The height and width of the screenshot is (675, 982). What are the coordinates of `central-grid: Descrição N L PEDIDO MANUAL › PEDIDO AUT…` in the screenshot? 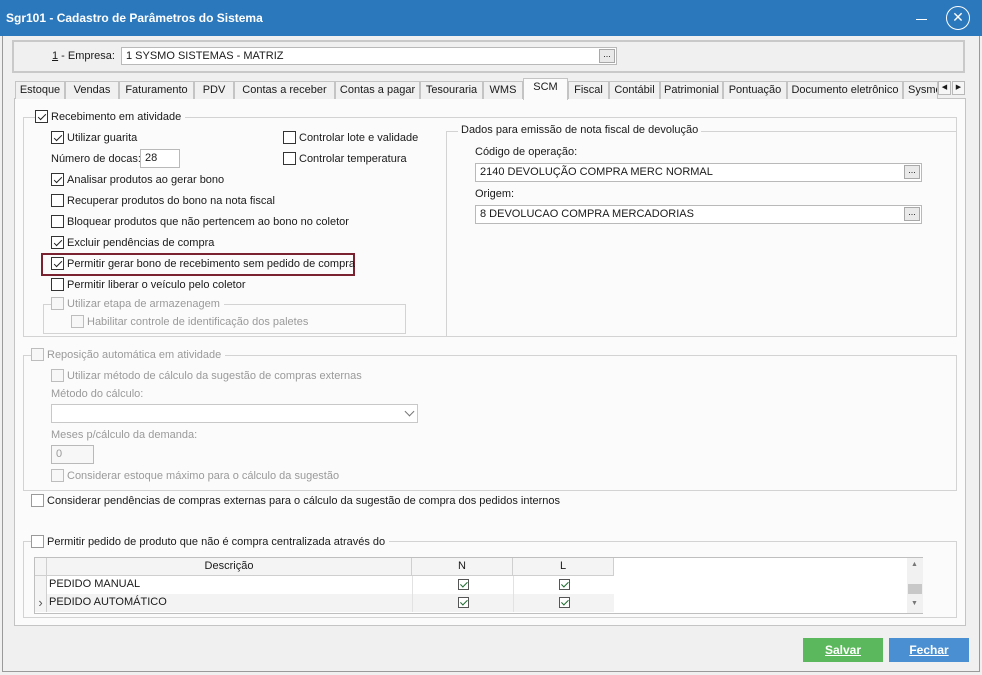 It's located at (478, 585).